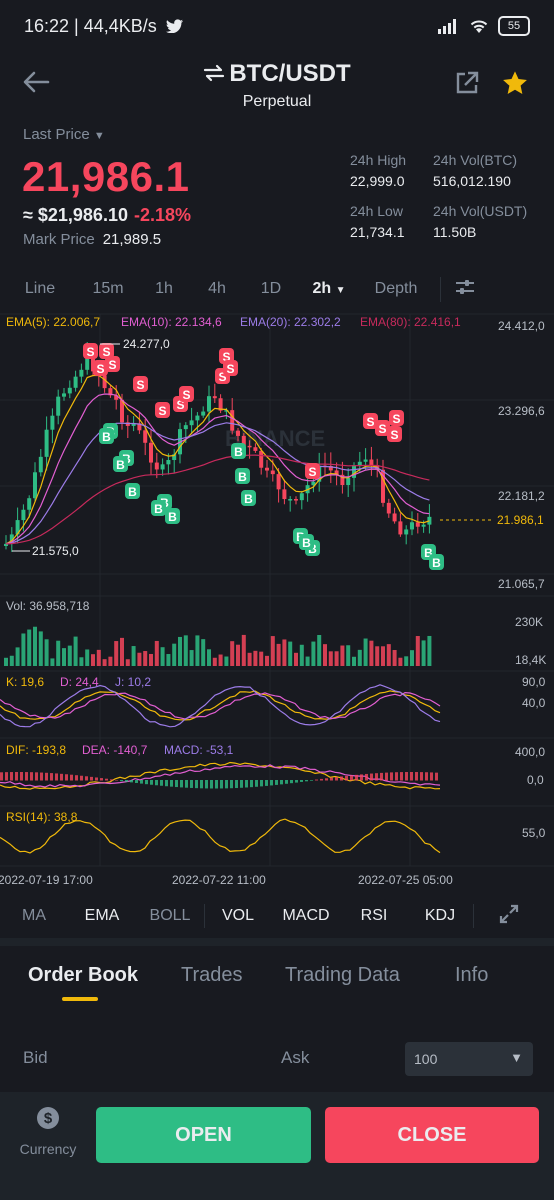 This screenshot has height=1200, width=554. What do you see at coordinates (374, 916) in the screenshot?
I see `ind-rsi: RSI` at bounding box center [374, 916].